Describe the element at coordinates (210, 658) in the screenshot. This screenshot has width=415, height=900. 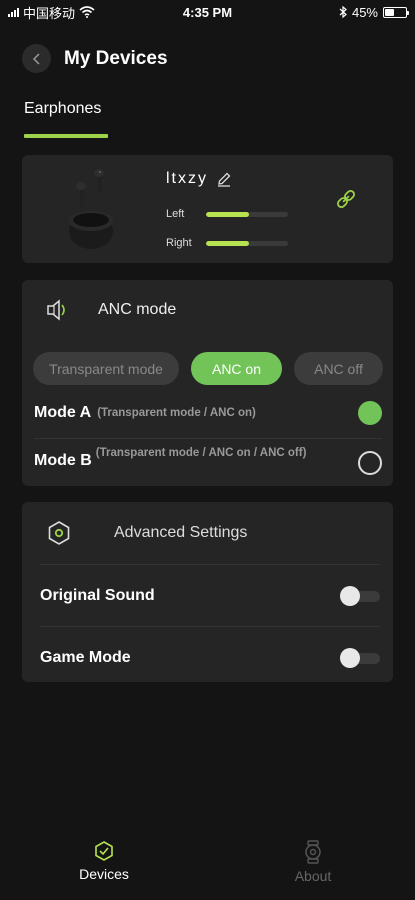
I see `setting-game-mode: Game Mode` at that location.